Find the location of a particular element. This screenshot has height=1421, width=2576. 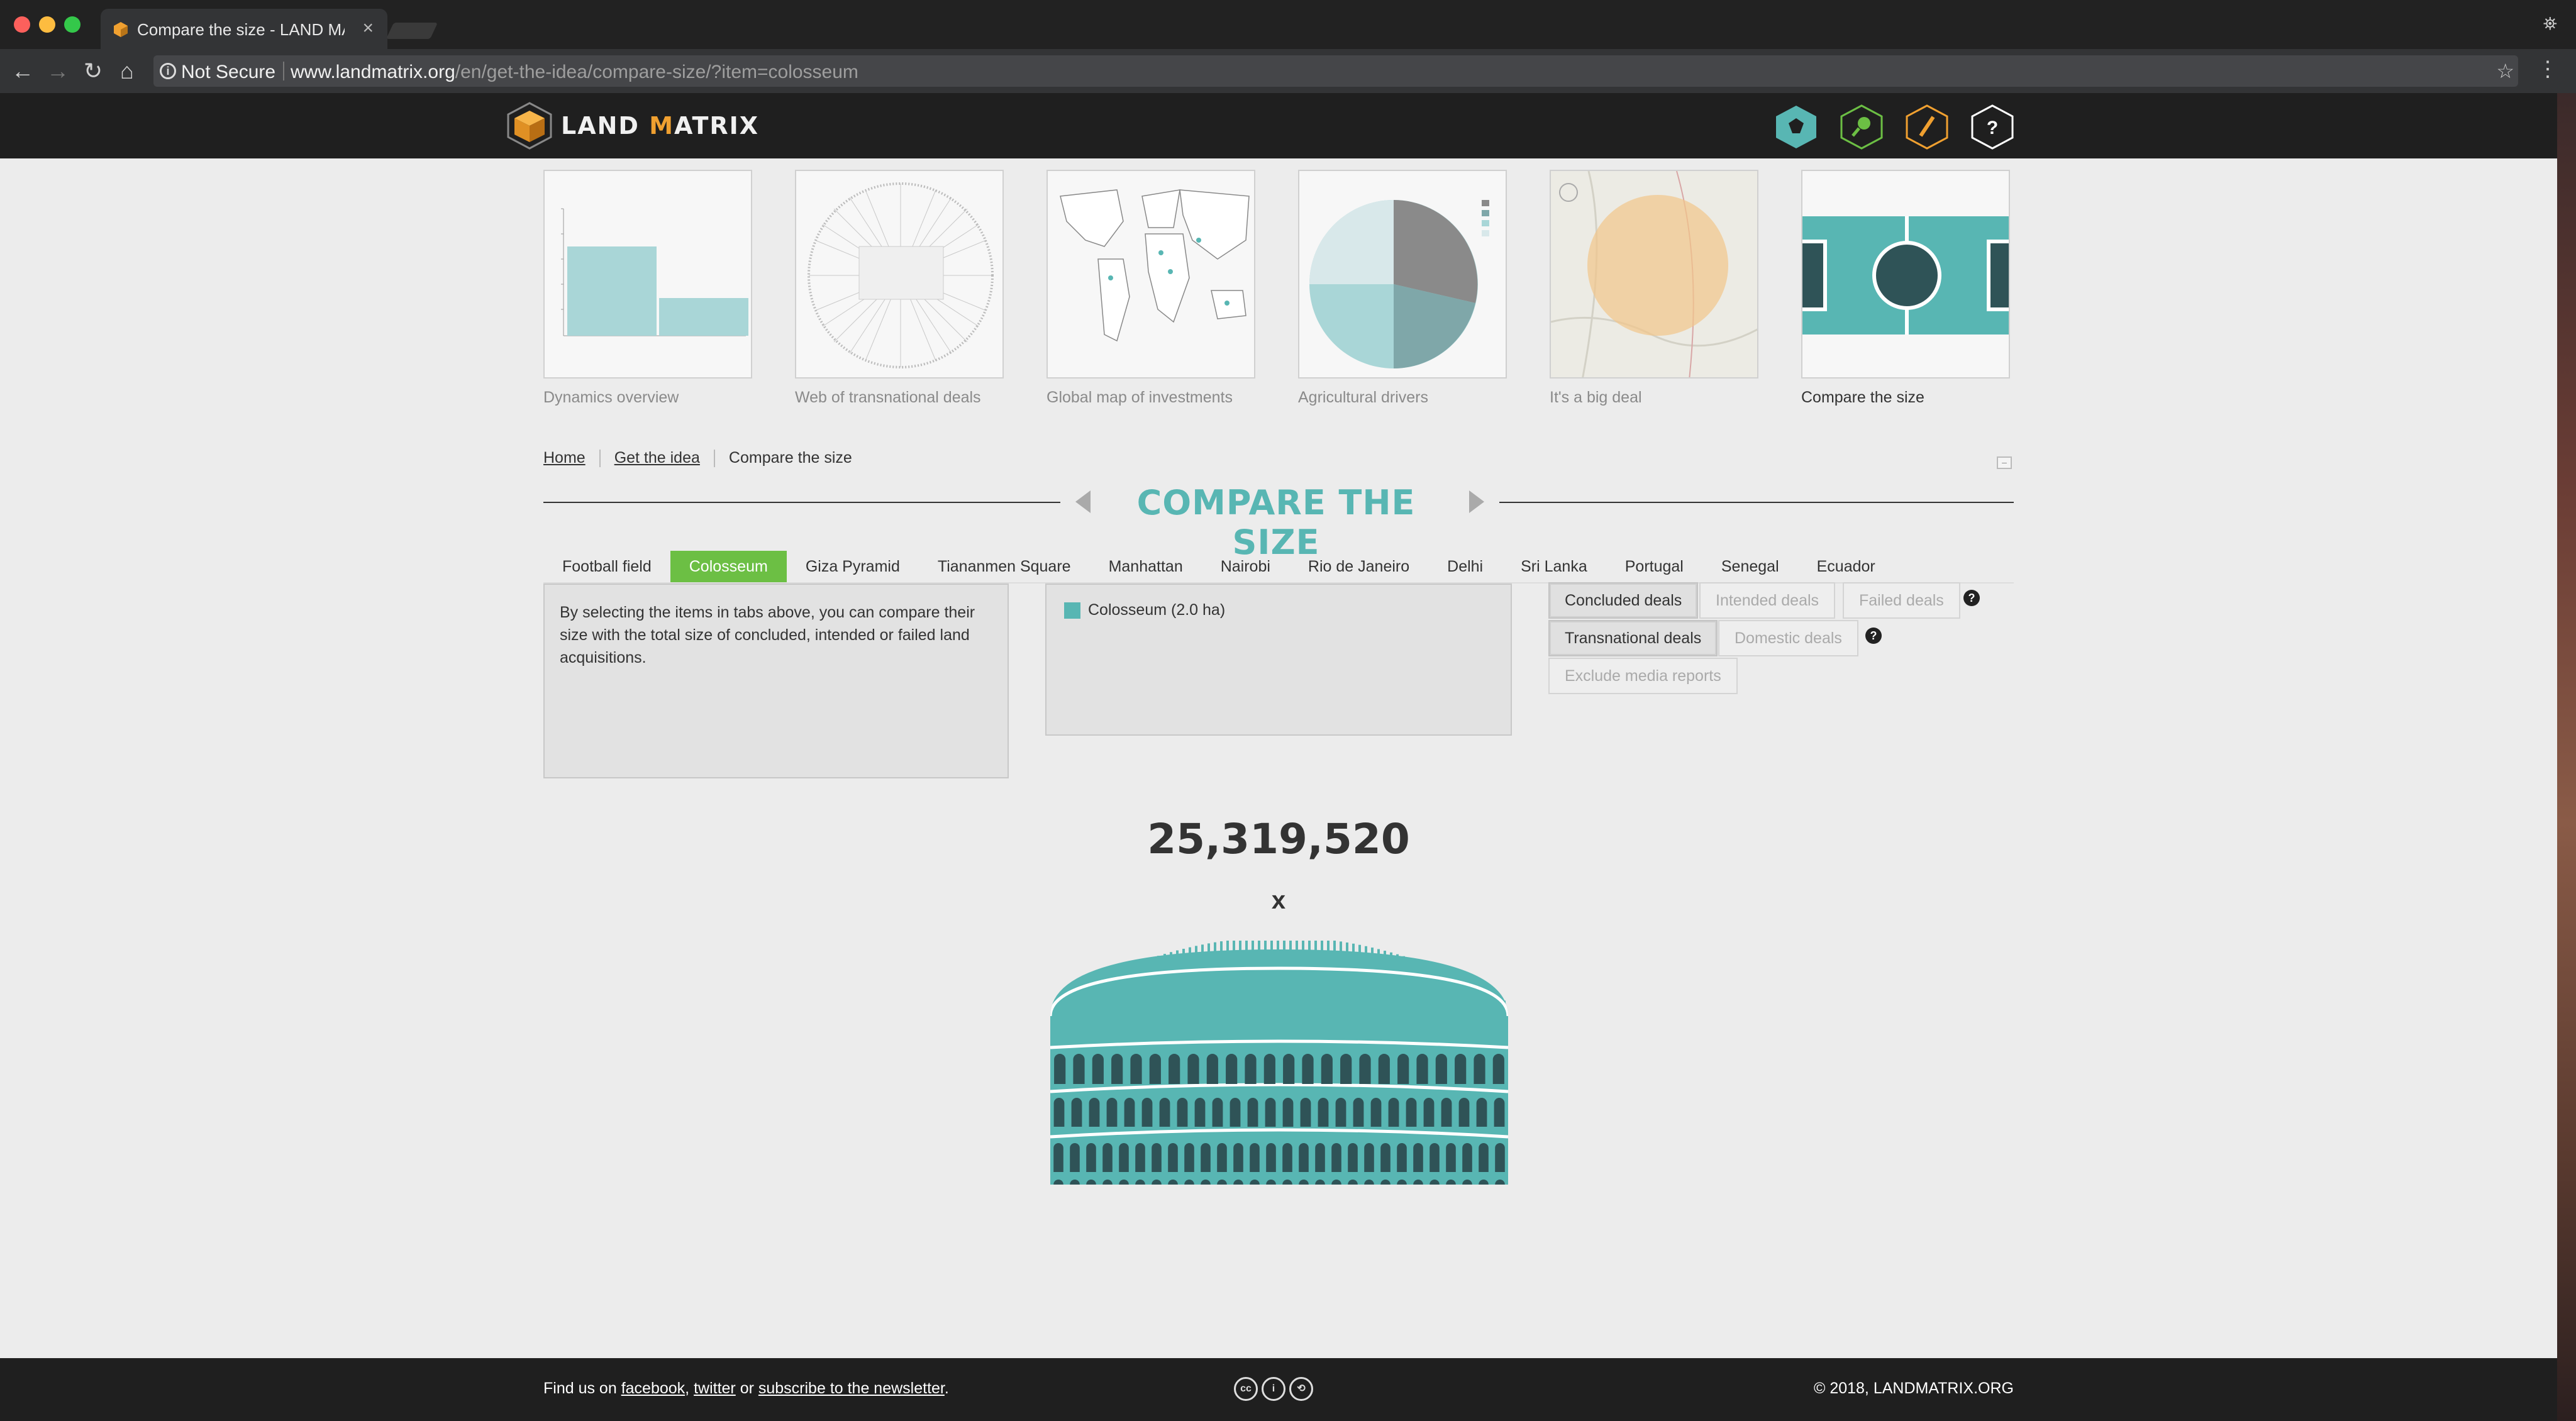

collapse-toggle-button: – is located at coordinates (2004, 462).